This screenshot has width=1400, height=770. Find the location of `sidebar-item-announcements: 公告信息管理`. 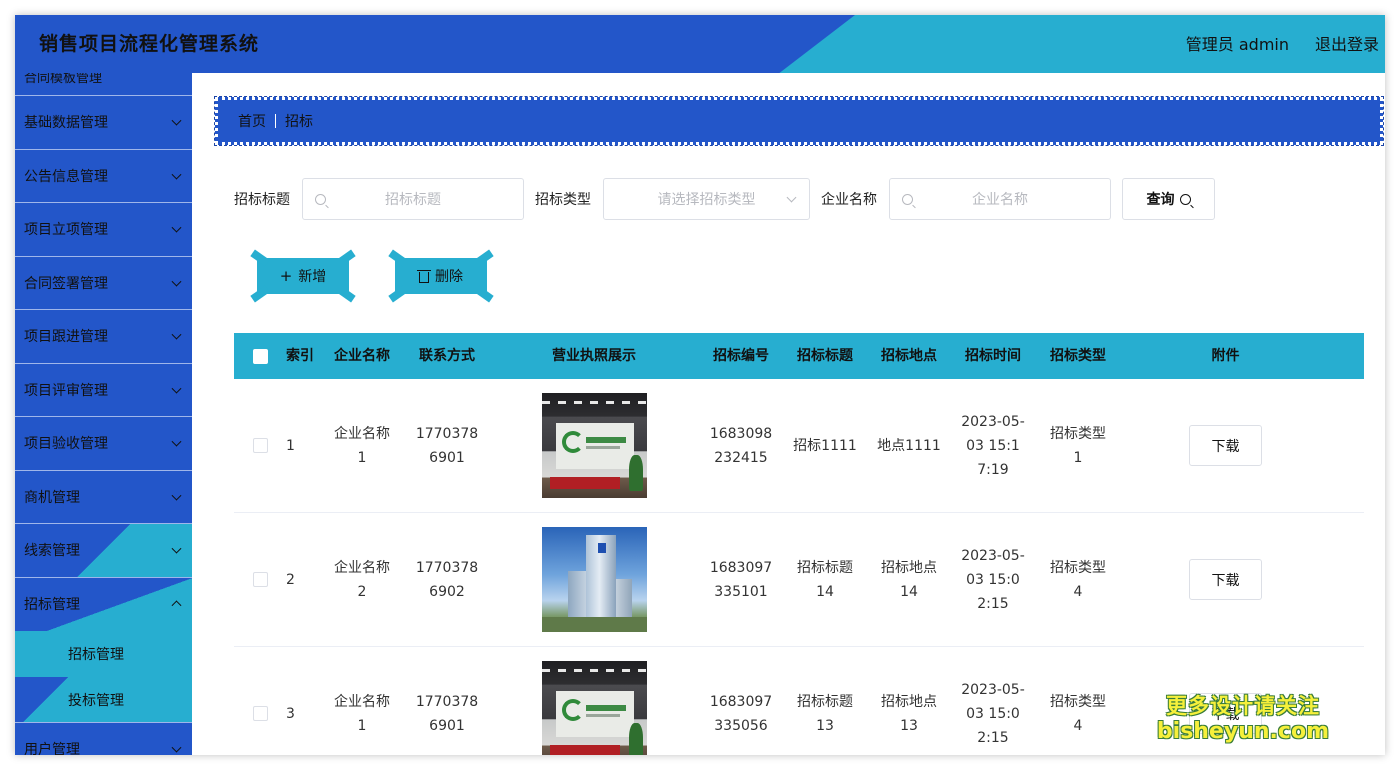

sidebar-item-announcements: 公告信息管理 is located at coordinates (103, 176).